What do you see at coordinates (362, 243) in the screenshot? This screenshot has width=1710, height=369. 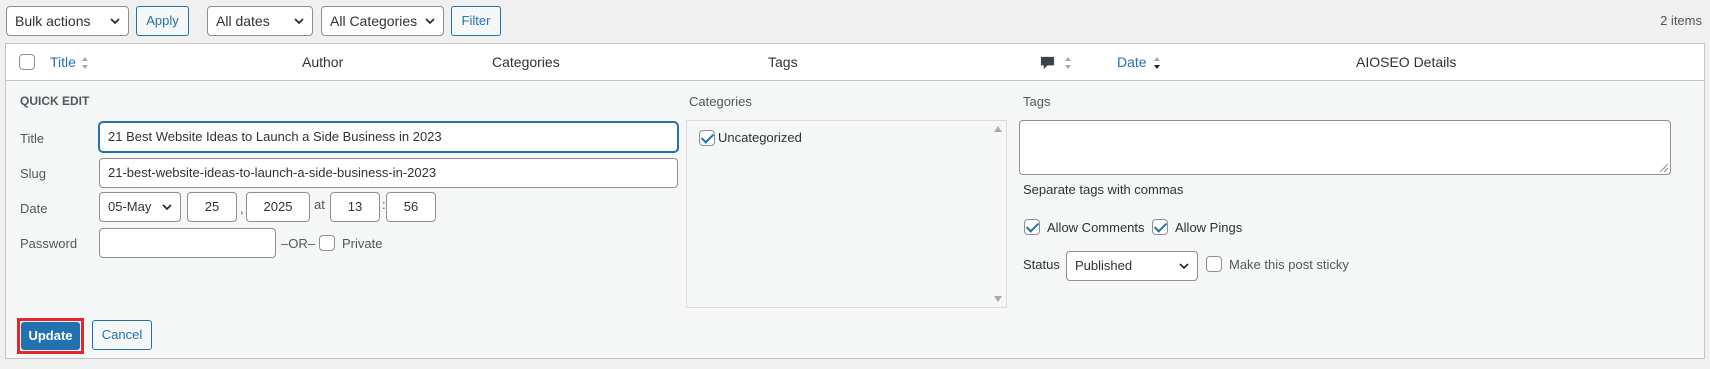 I see `private-label: Private` at bounding box center [362, 243].